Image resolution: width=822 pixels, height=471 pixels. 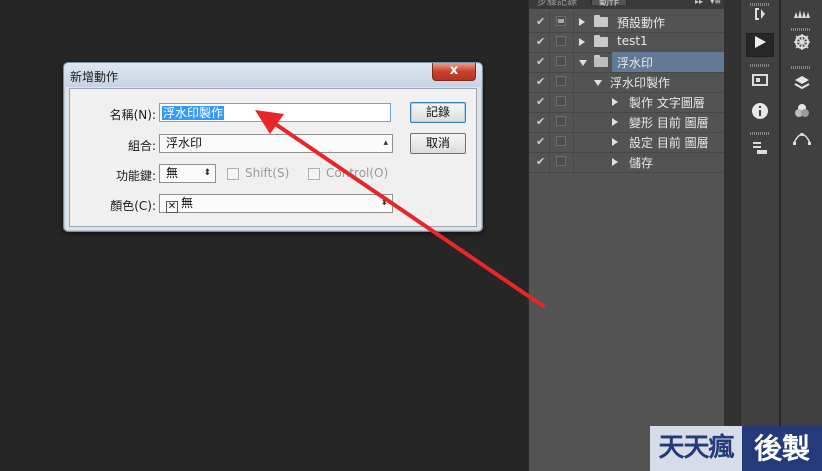 I want to click on arrow-shaft, so click(x=405, y=212).